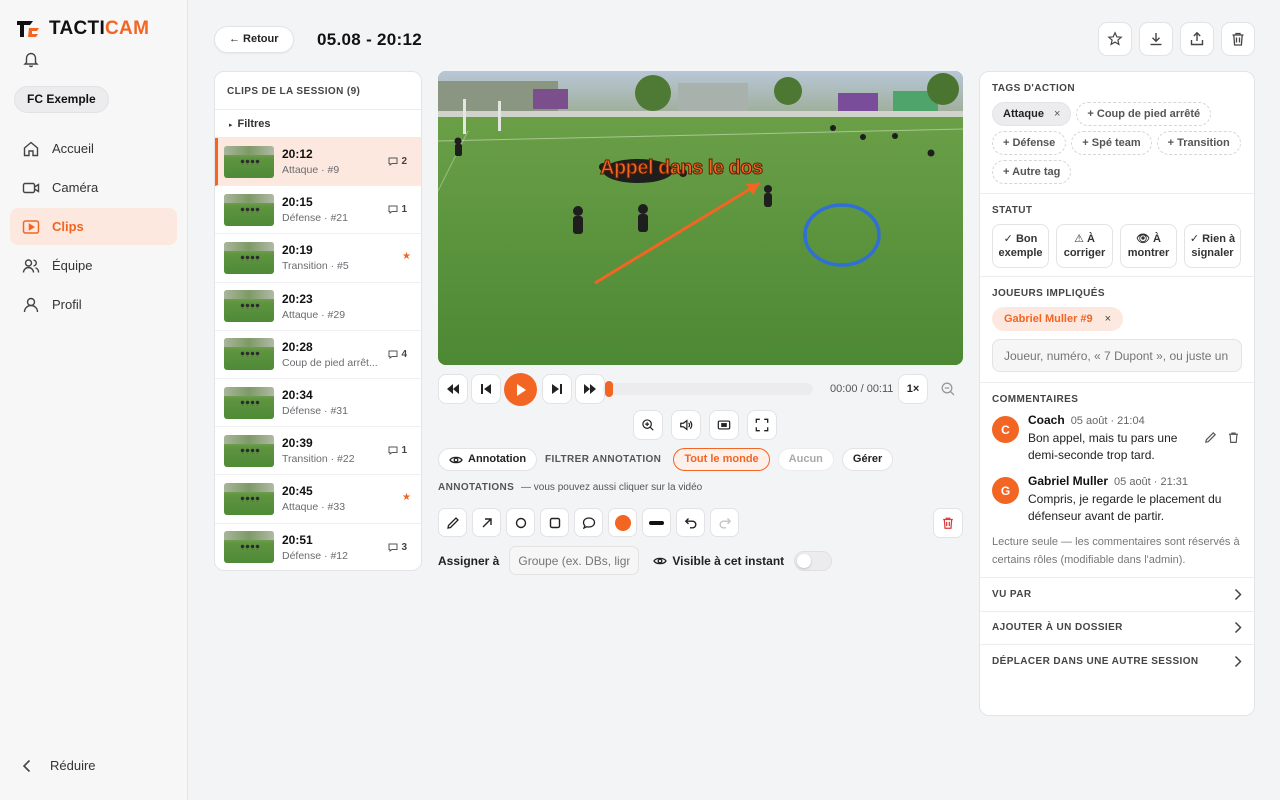  What do you see at coordinates (656, 522) in the screenshot?
I see `stroke-width-picker` at bounding box center [656, 522].